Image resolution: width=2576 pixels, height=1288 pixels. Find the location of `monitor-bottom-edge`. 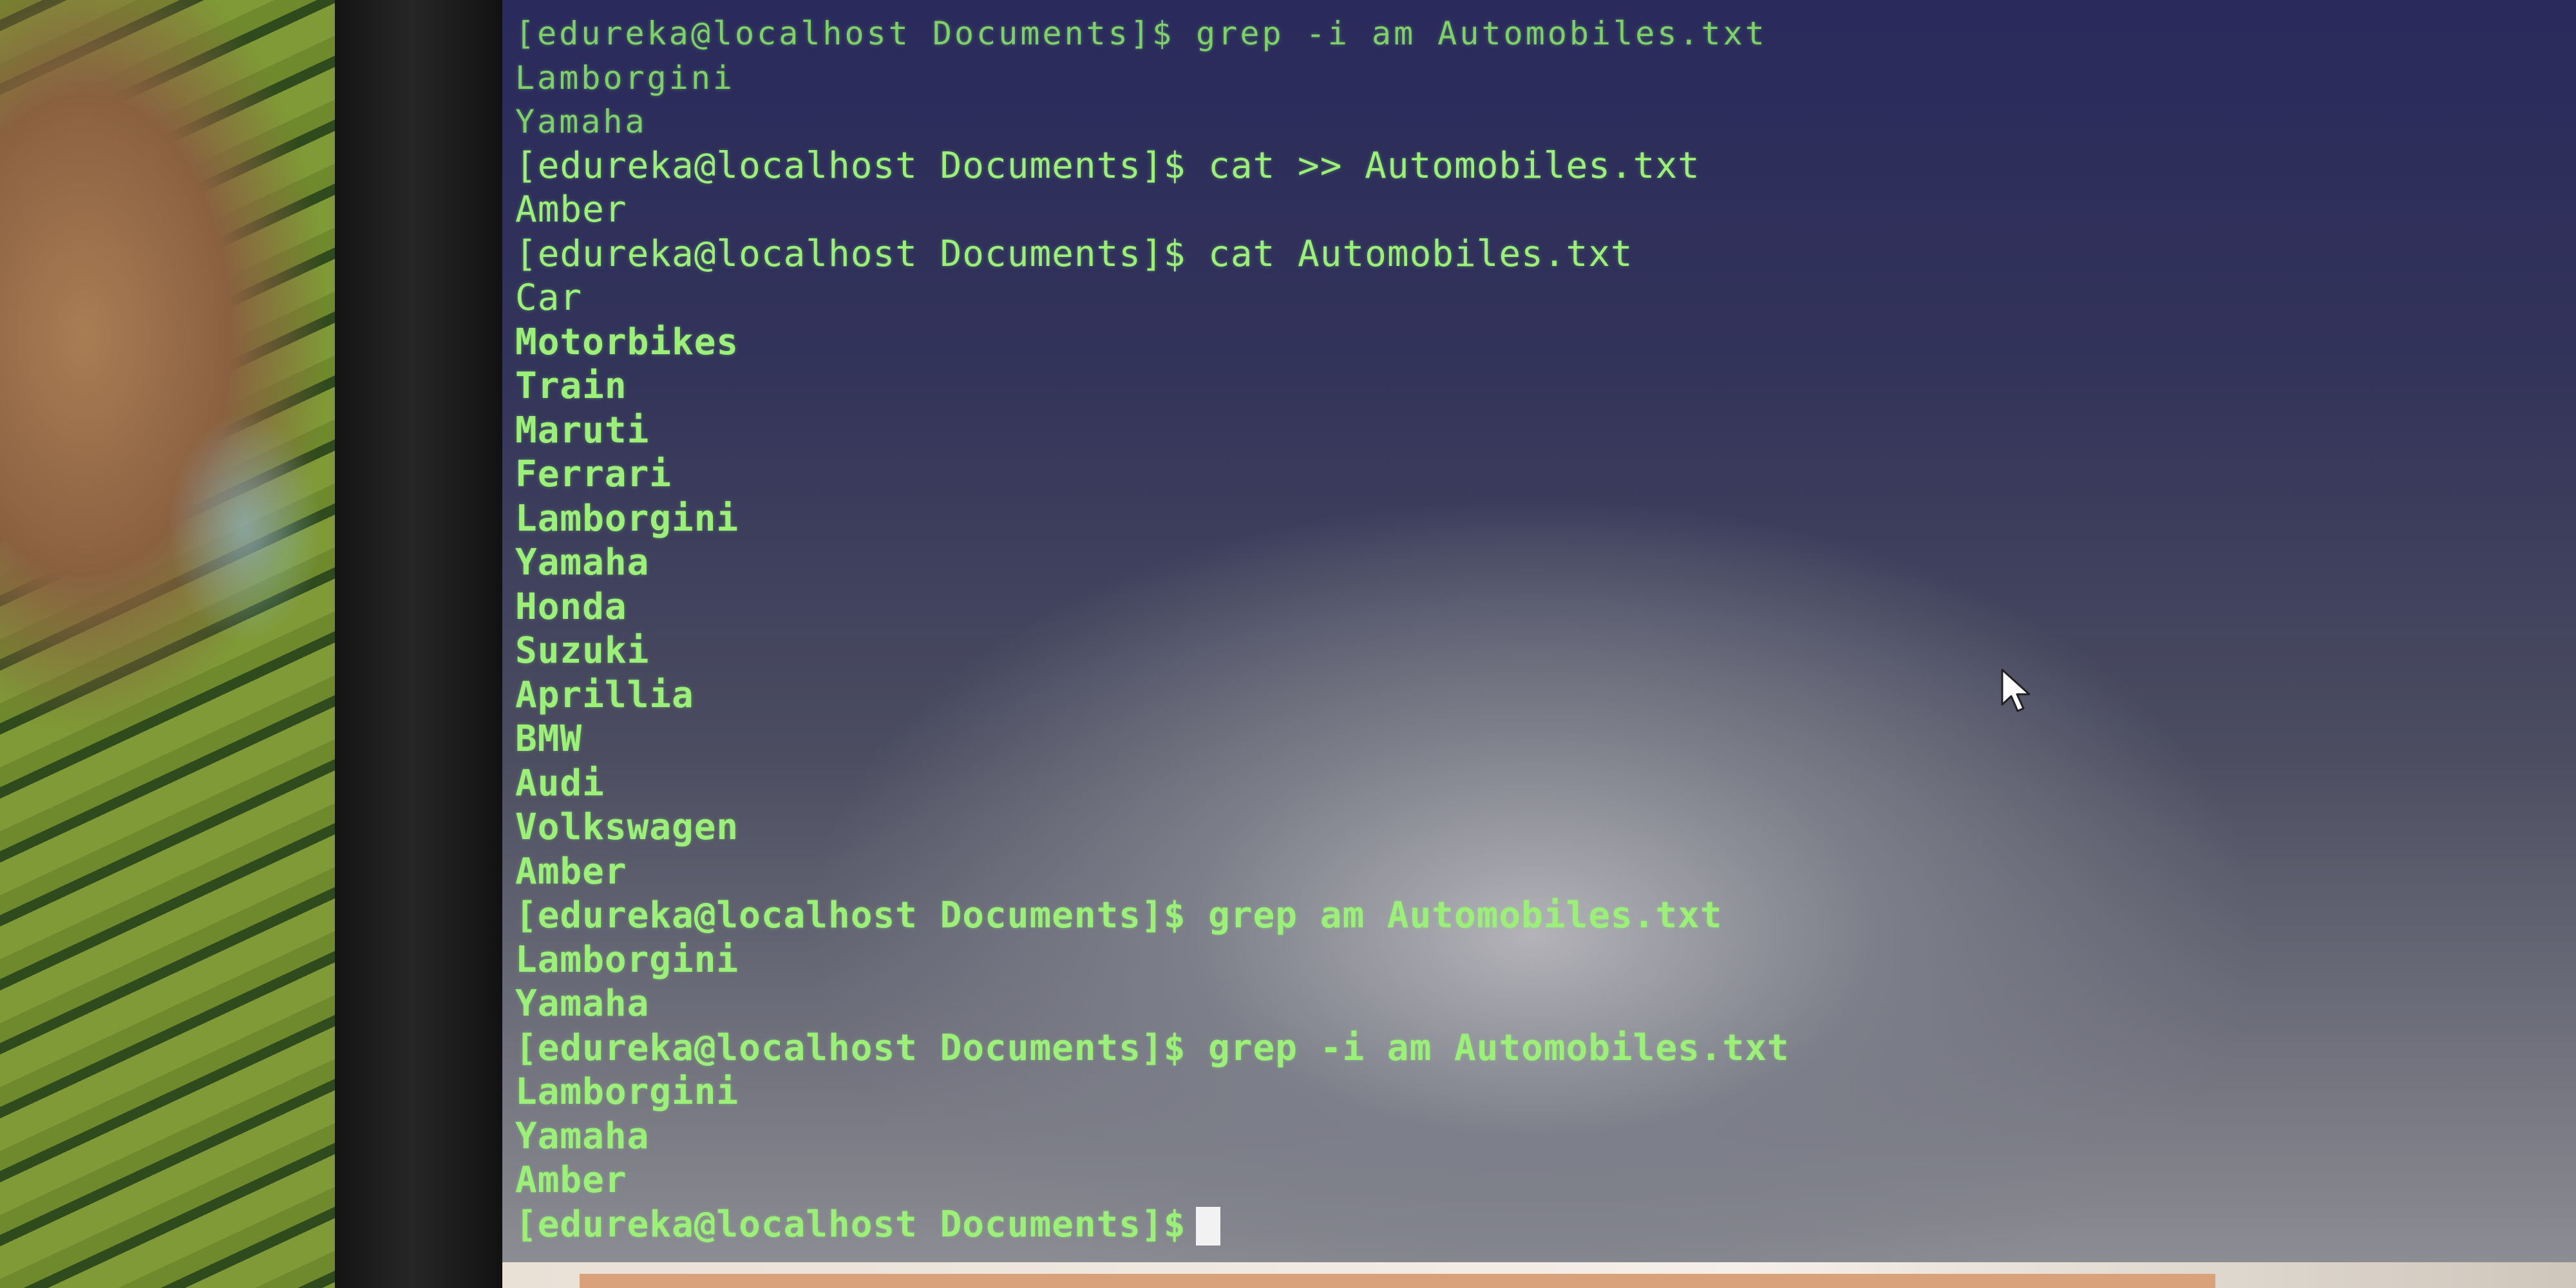

monitor-bottom-edge is located at coordinates (1539, 1275).